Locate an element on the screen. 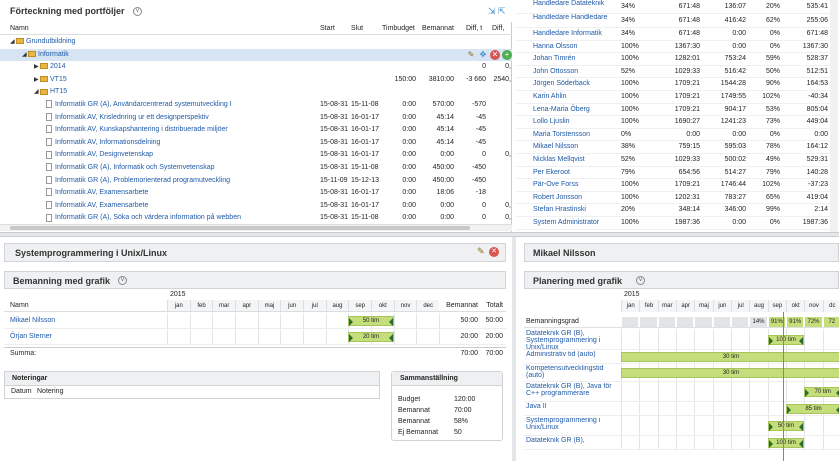  horizontal-splitter is located at coordinates (419, 234).